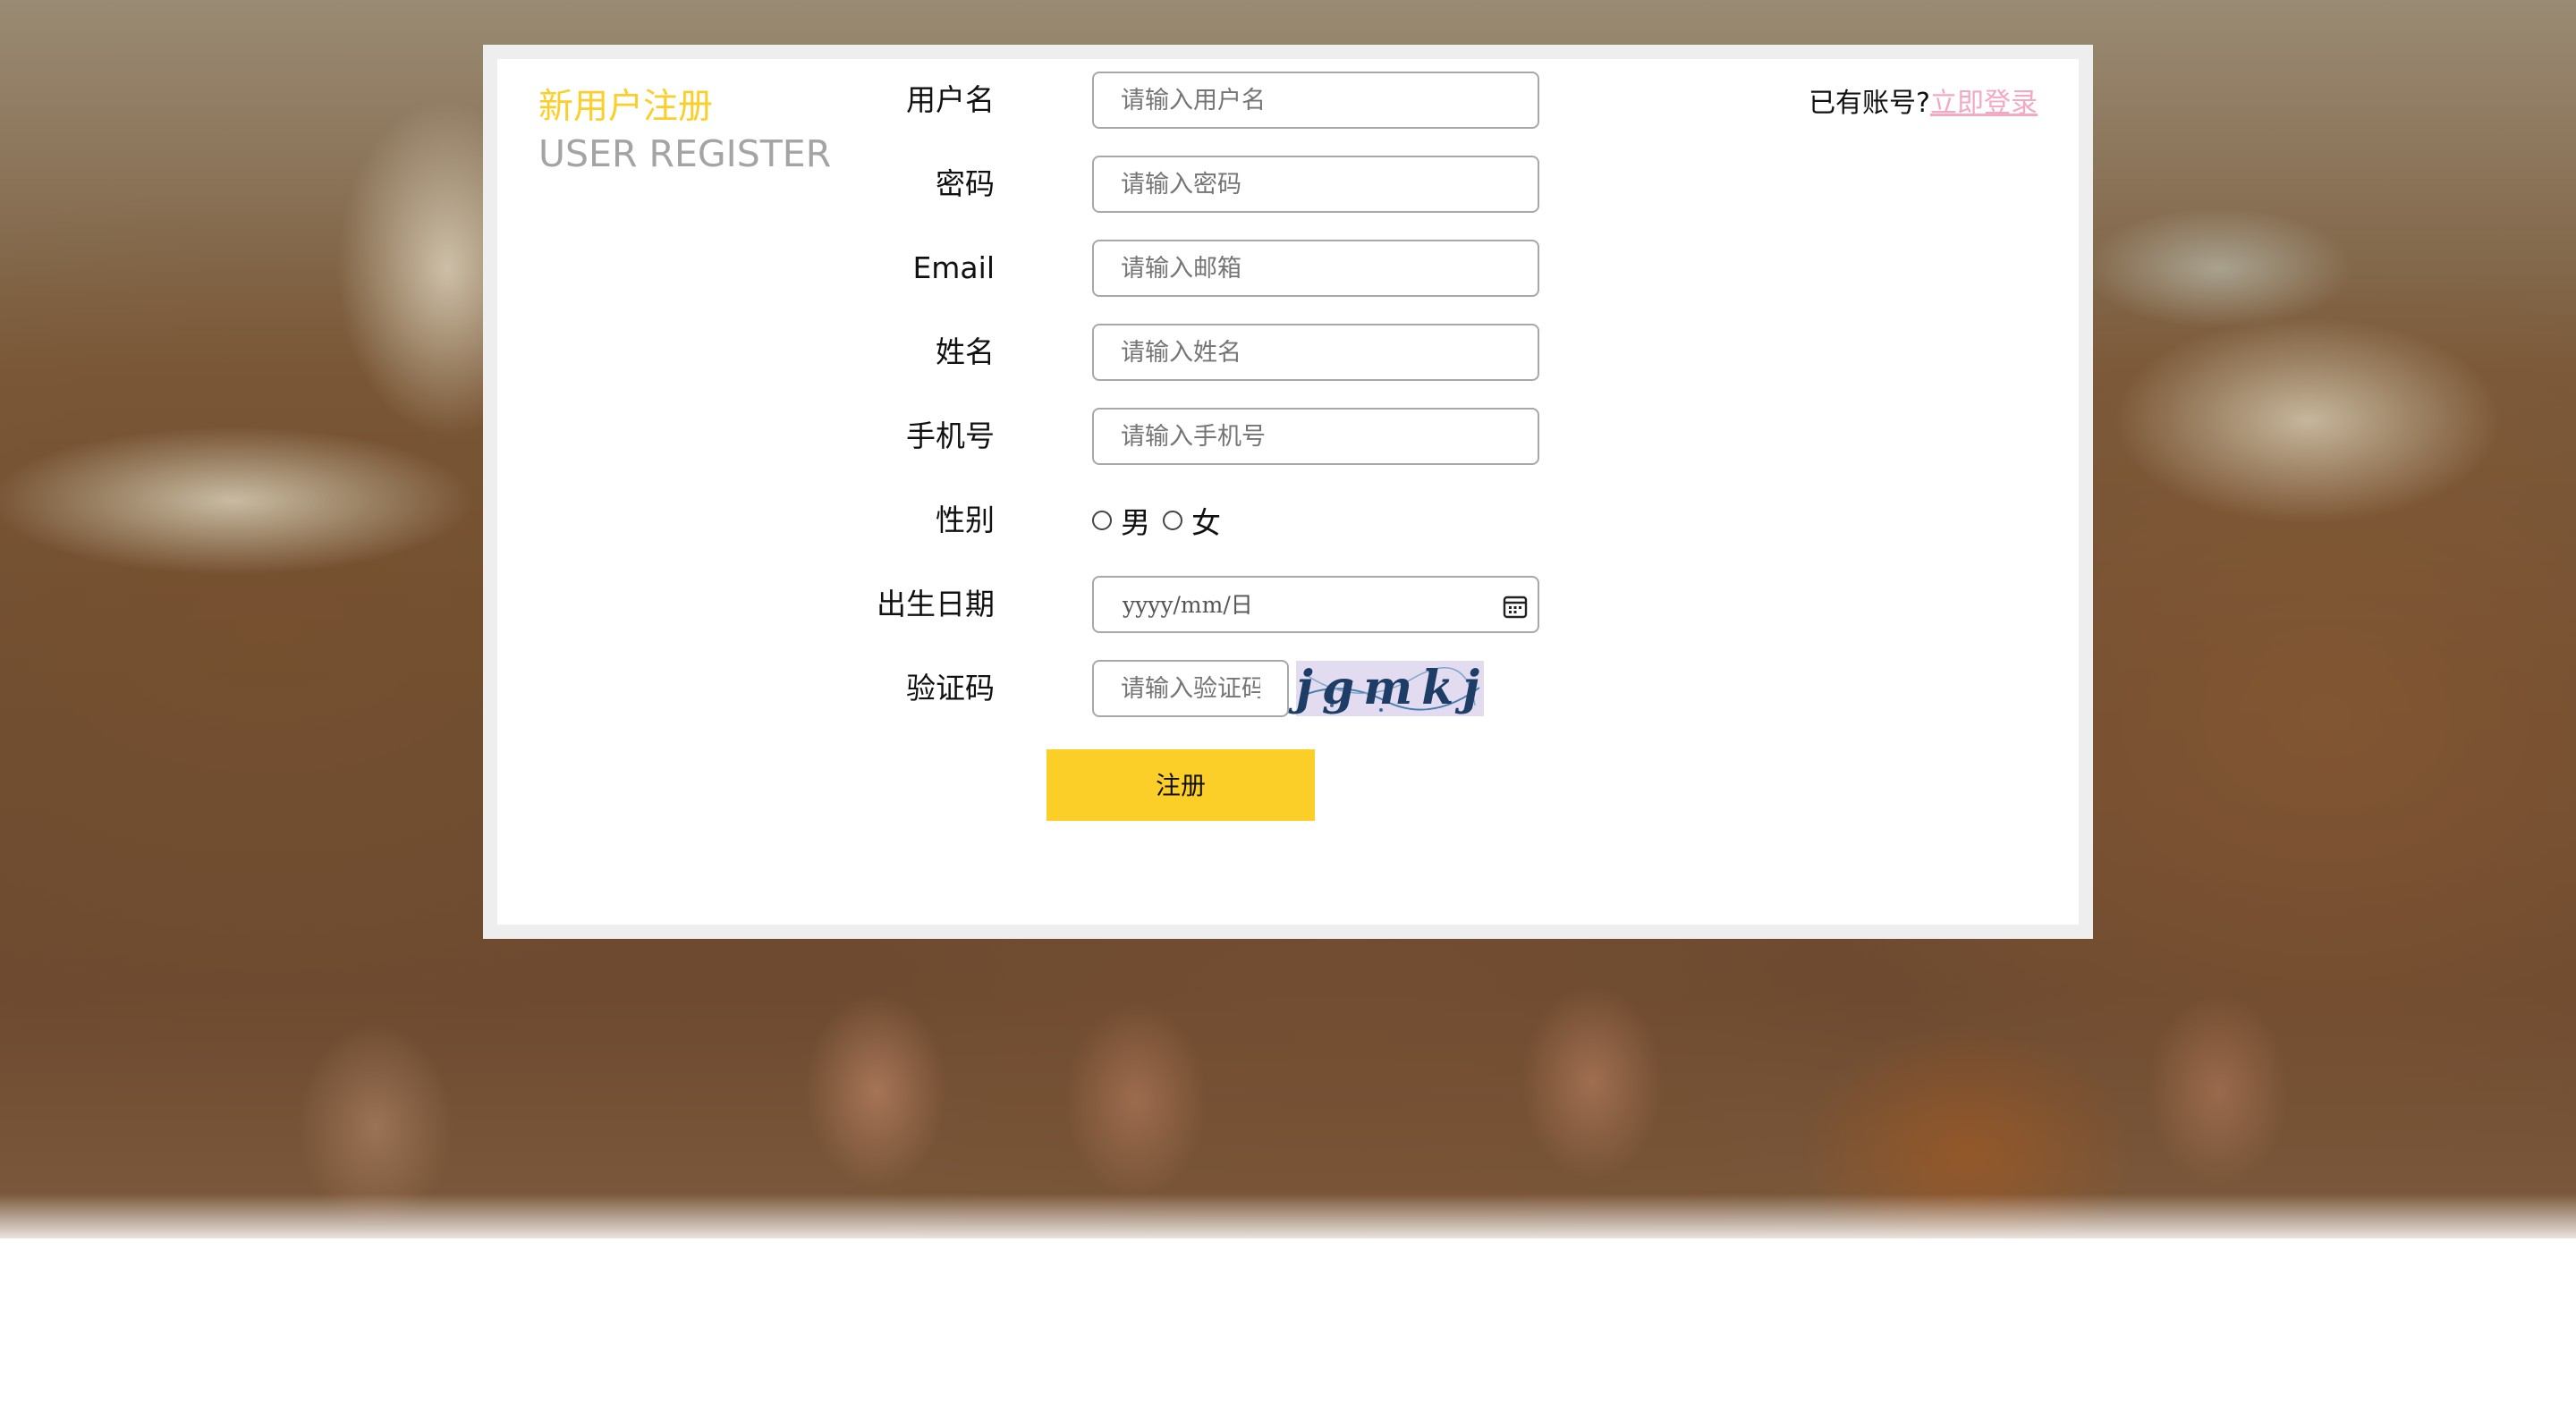 This screenshot has height=1411, width=2576. I want to click on gender-option-female: 女, so click(1192, 520).